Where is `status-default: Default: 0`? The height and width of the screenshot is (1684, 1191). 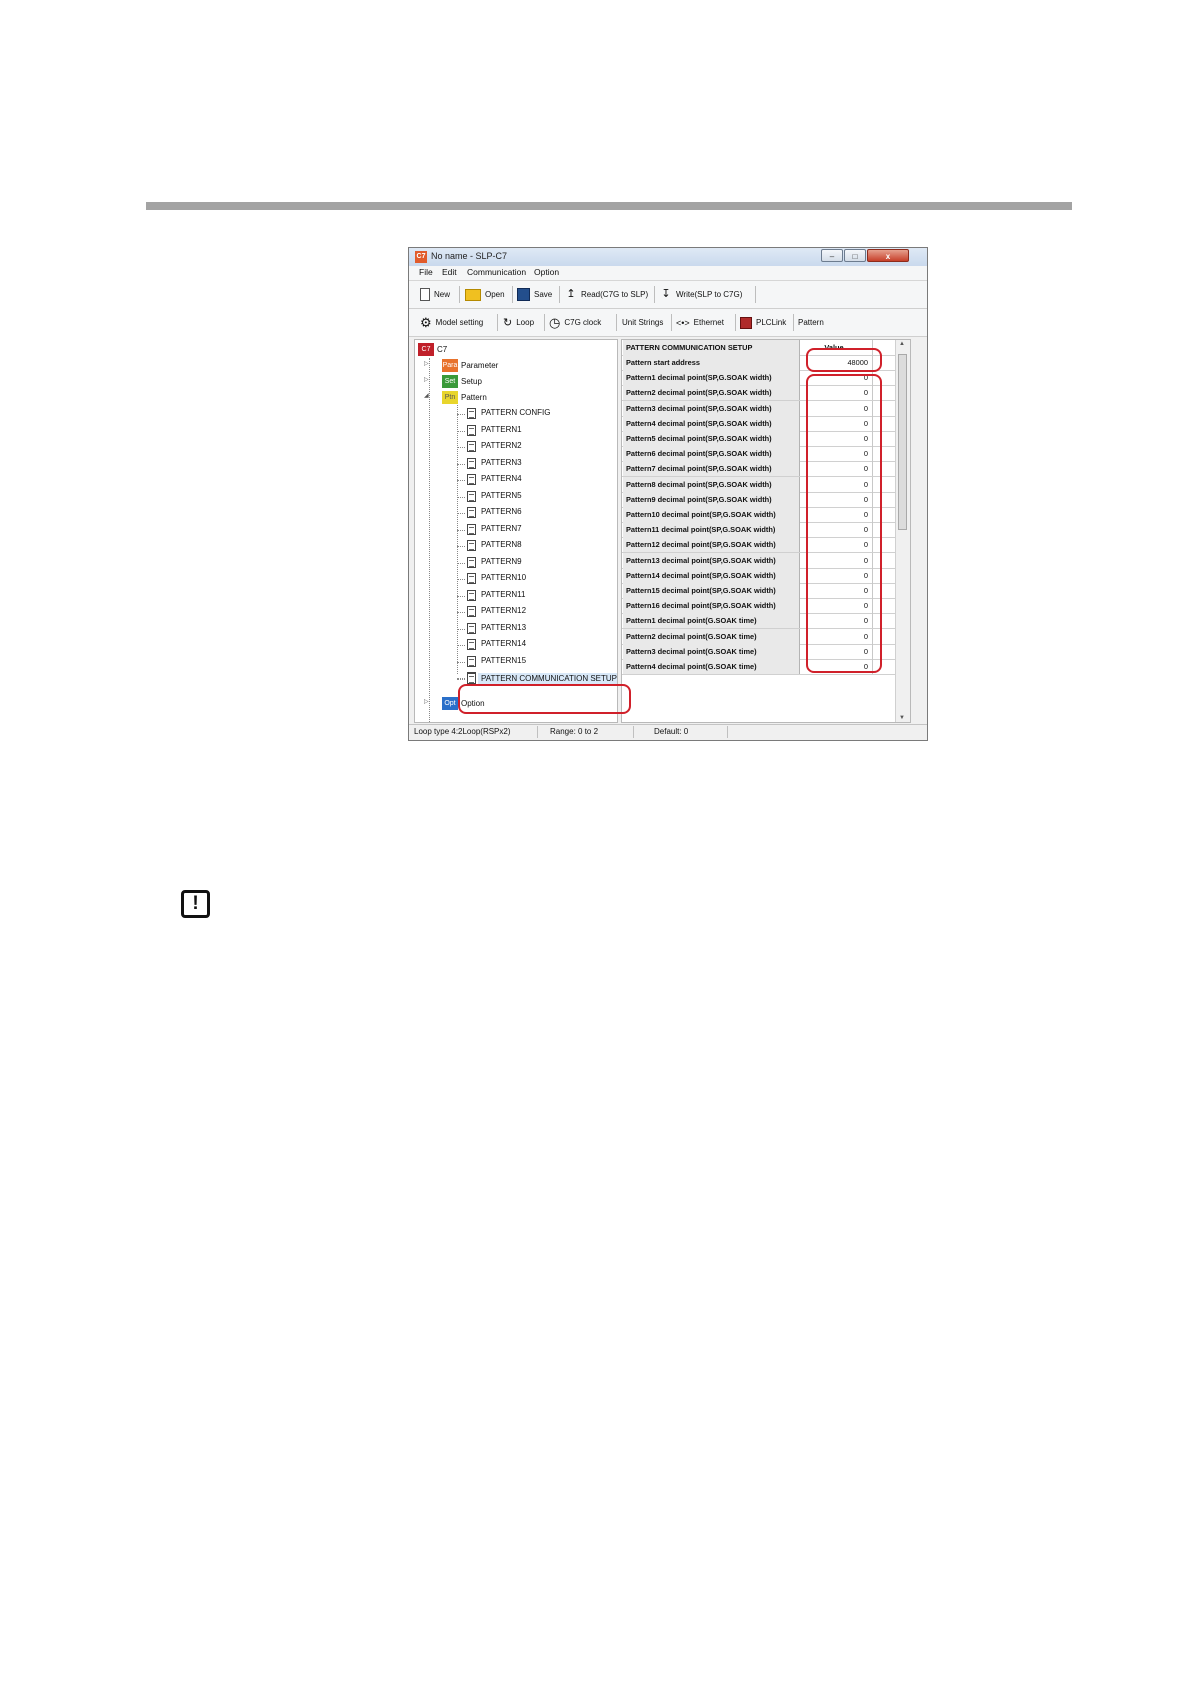 status-default: Default: 0 is located at coordinates (671, 731).